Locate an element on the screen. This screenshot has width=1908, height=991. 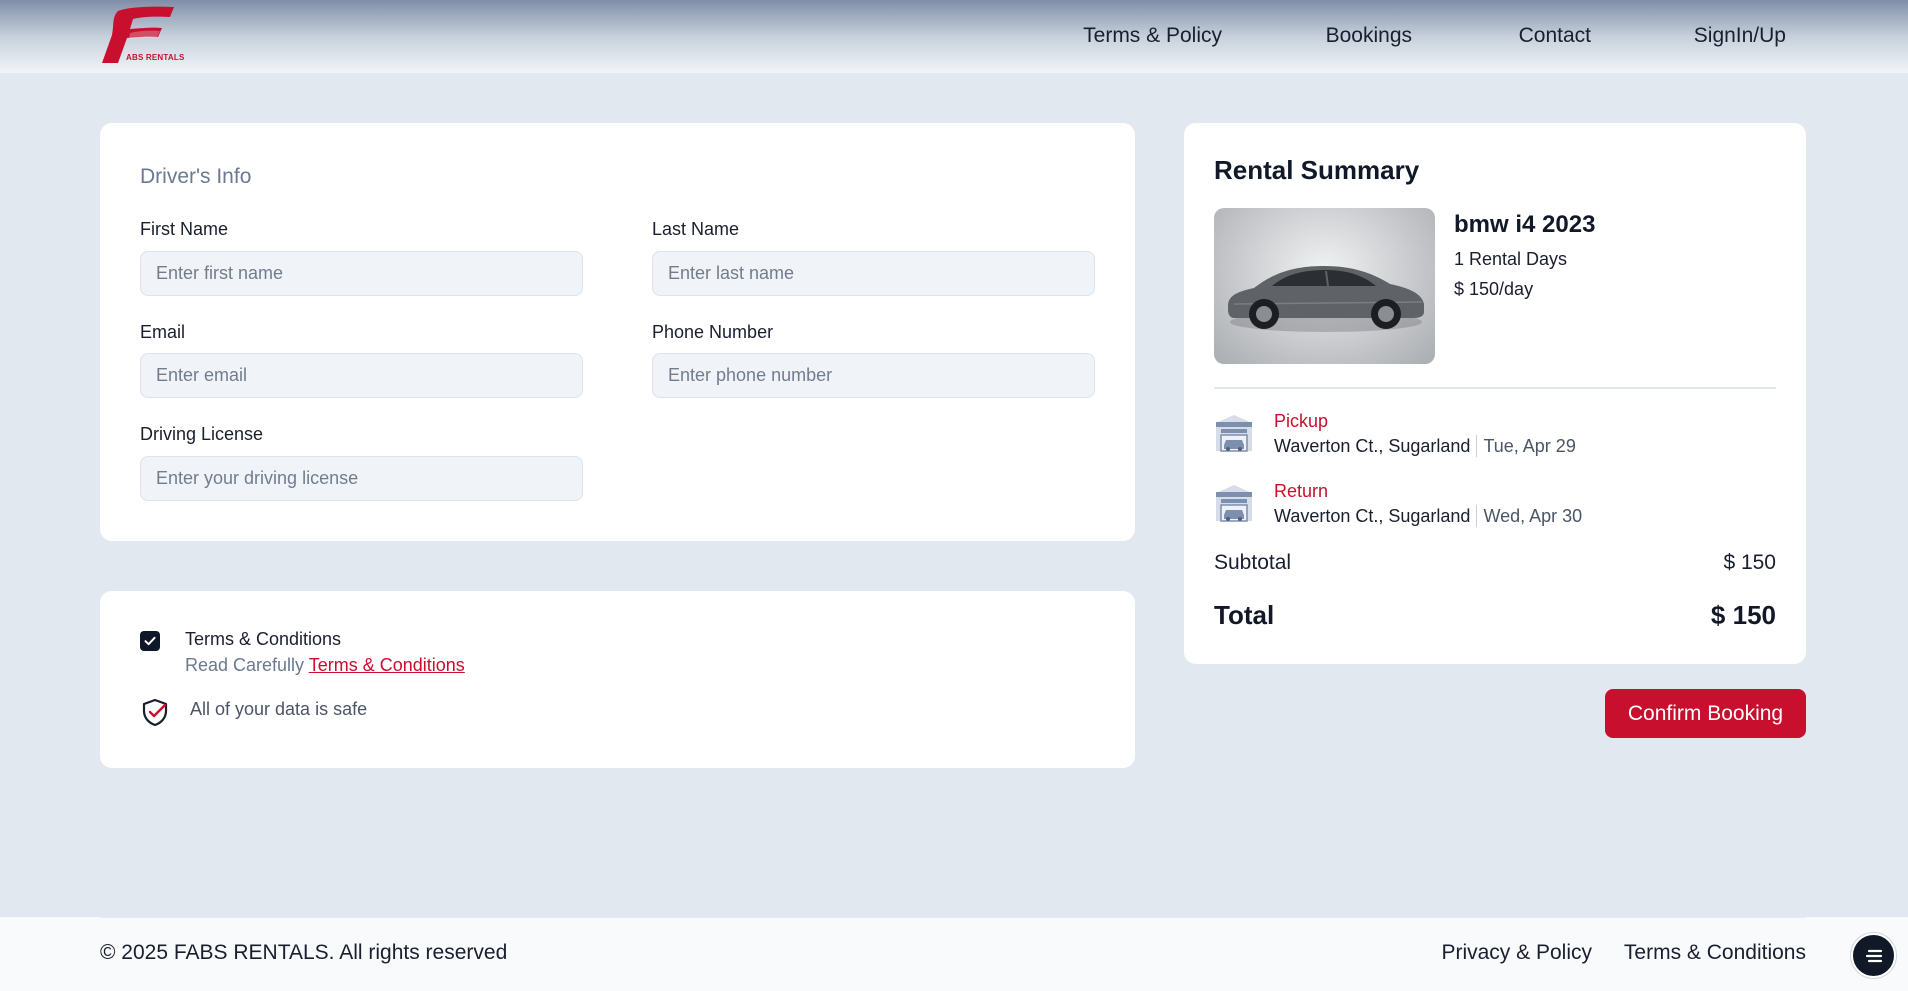
floating-menu-button is located at coordinates (1873, 955).